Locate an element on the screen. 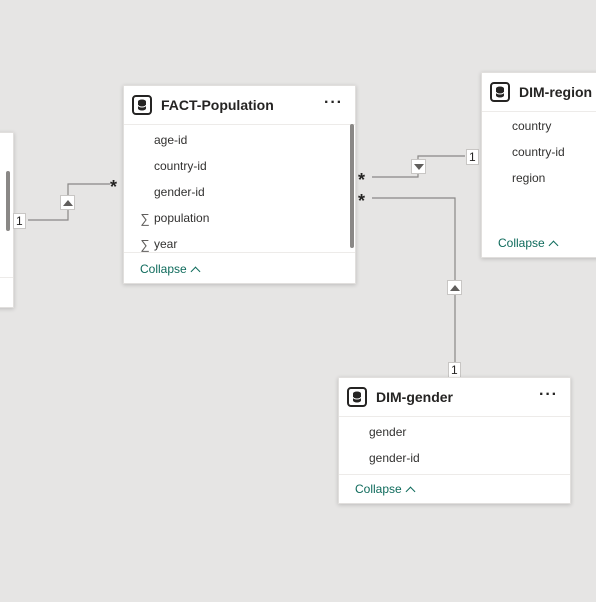 This screenshot has height=602, width=596. left-table-scrollbar is located at coordinates (8, 201).